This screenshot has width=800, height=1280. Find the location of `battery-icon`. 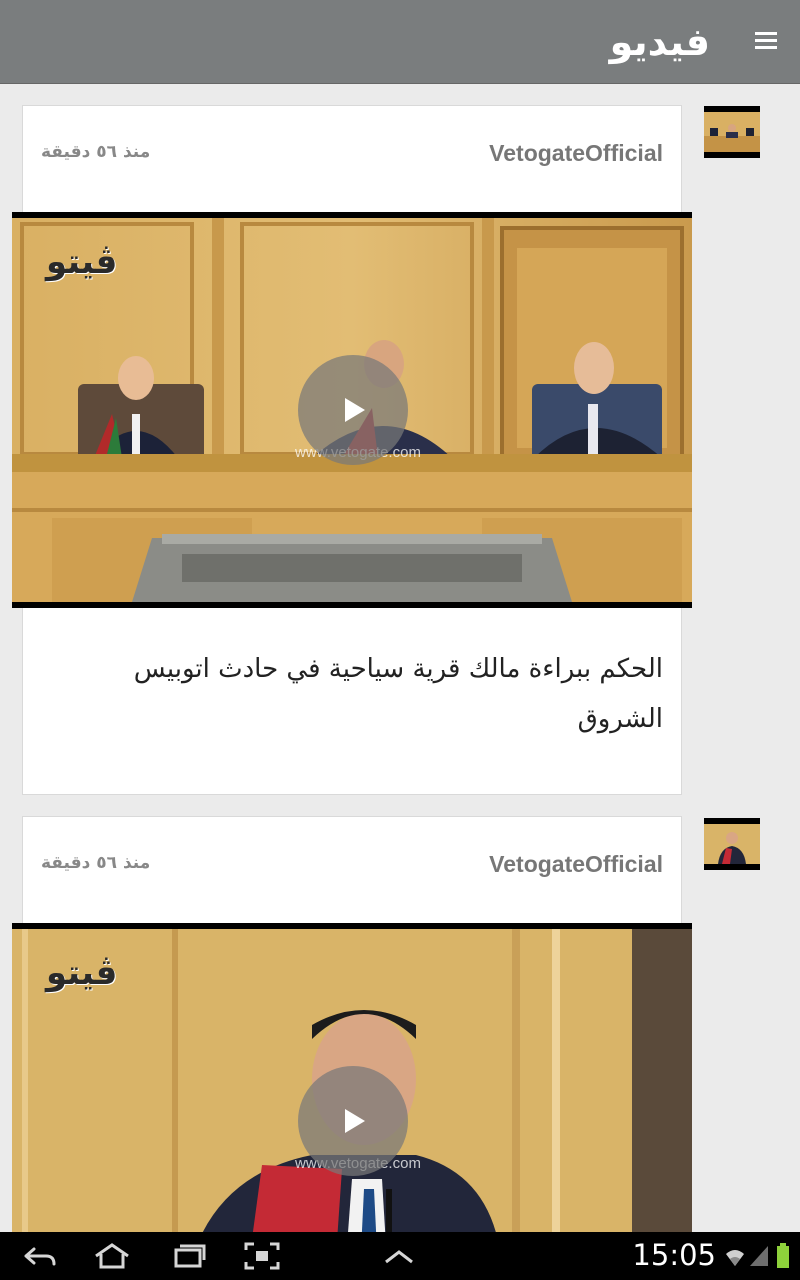

battery-icon is located at coordinates (783, 1255).